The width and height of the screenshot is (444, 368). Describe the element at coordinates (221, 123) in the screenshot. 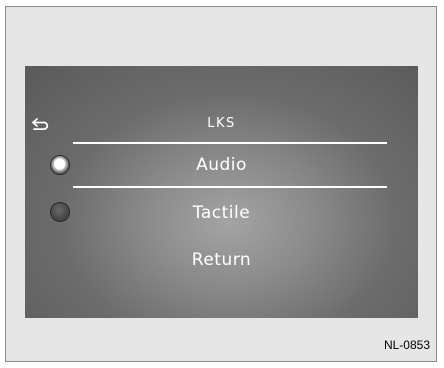

I see `menu-title: LKS` at that location.